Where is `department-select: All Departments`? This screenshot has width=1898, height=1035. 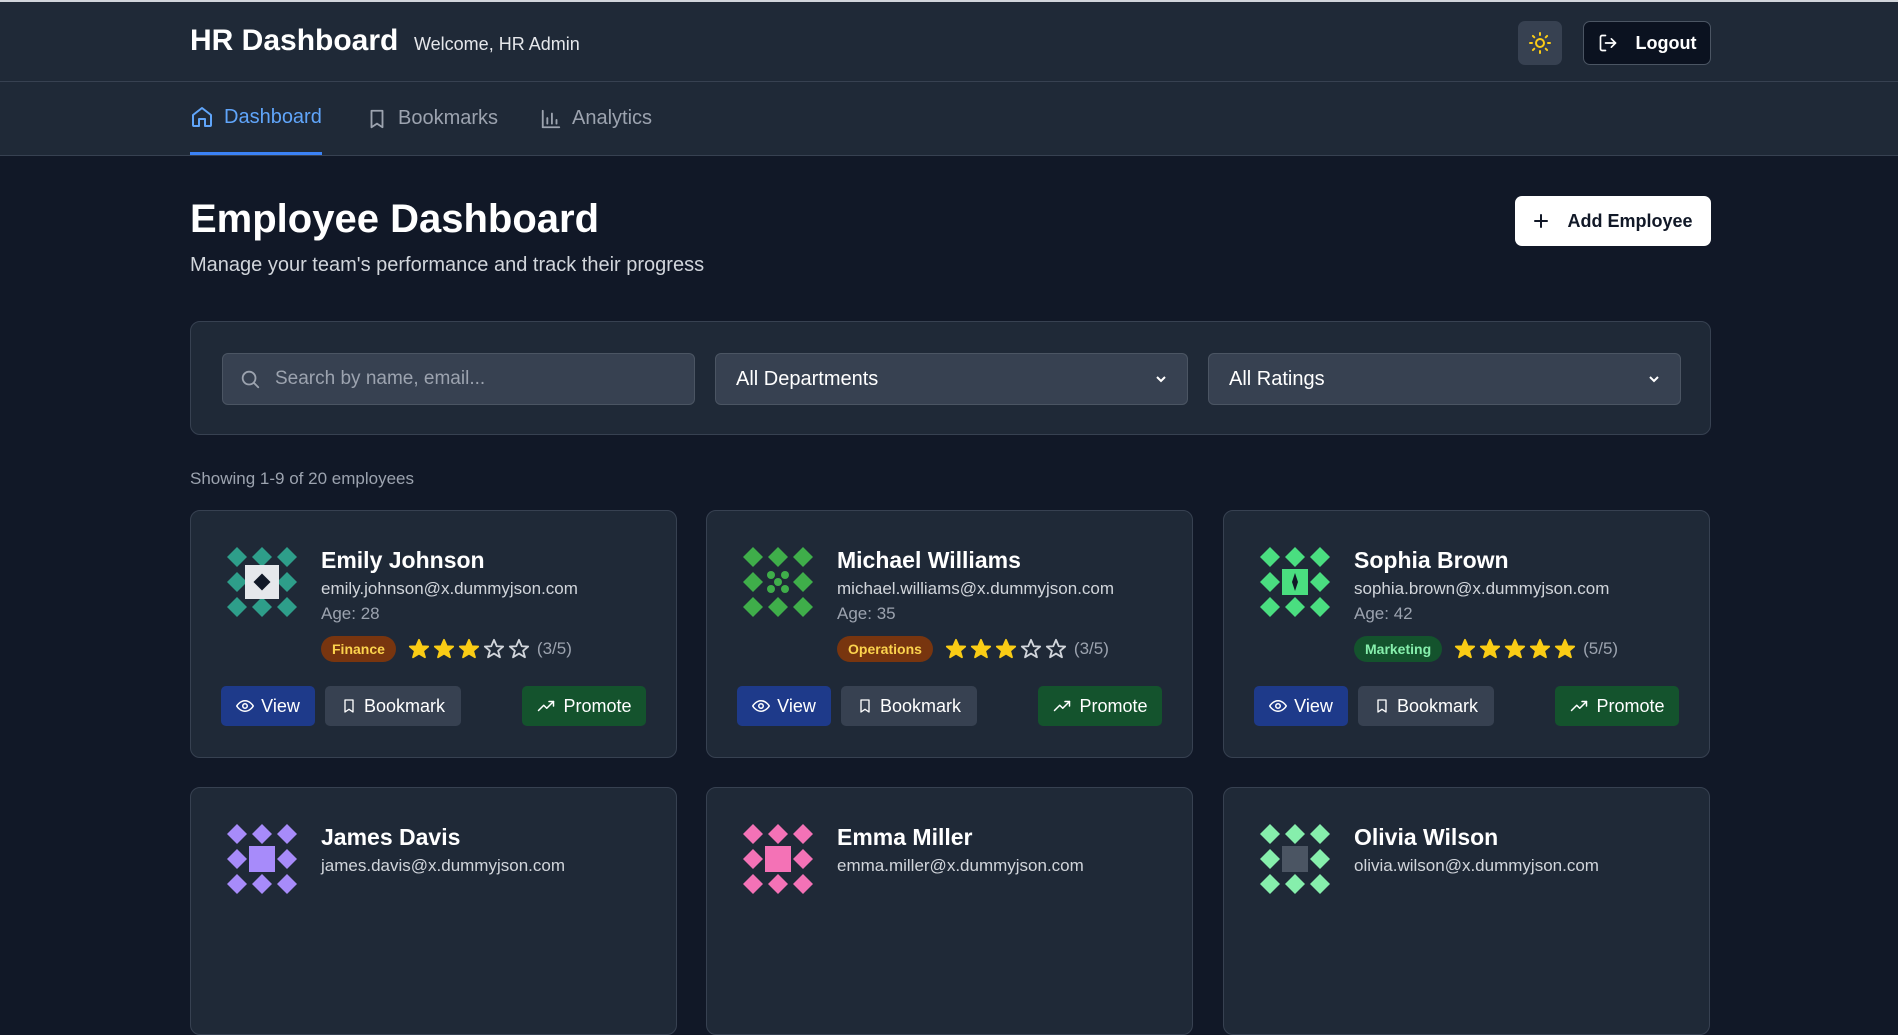 department-select: All Departments is located at coordinates (951, 379).